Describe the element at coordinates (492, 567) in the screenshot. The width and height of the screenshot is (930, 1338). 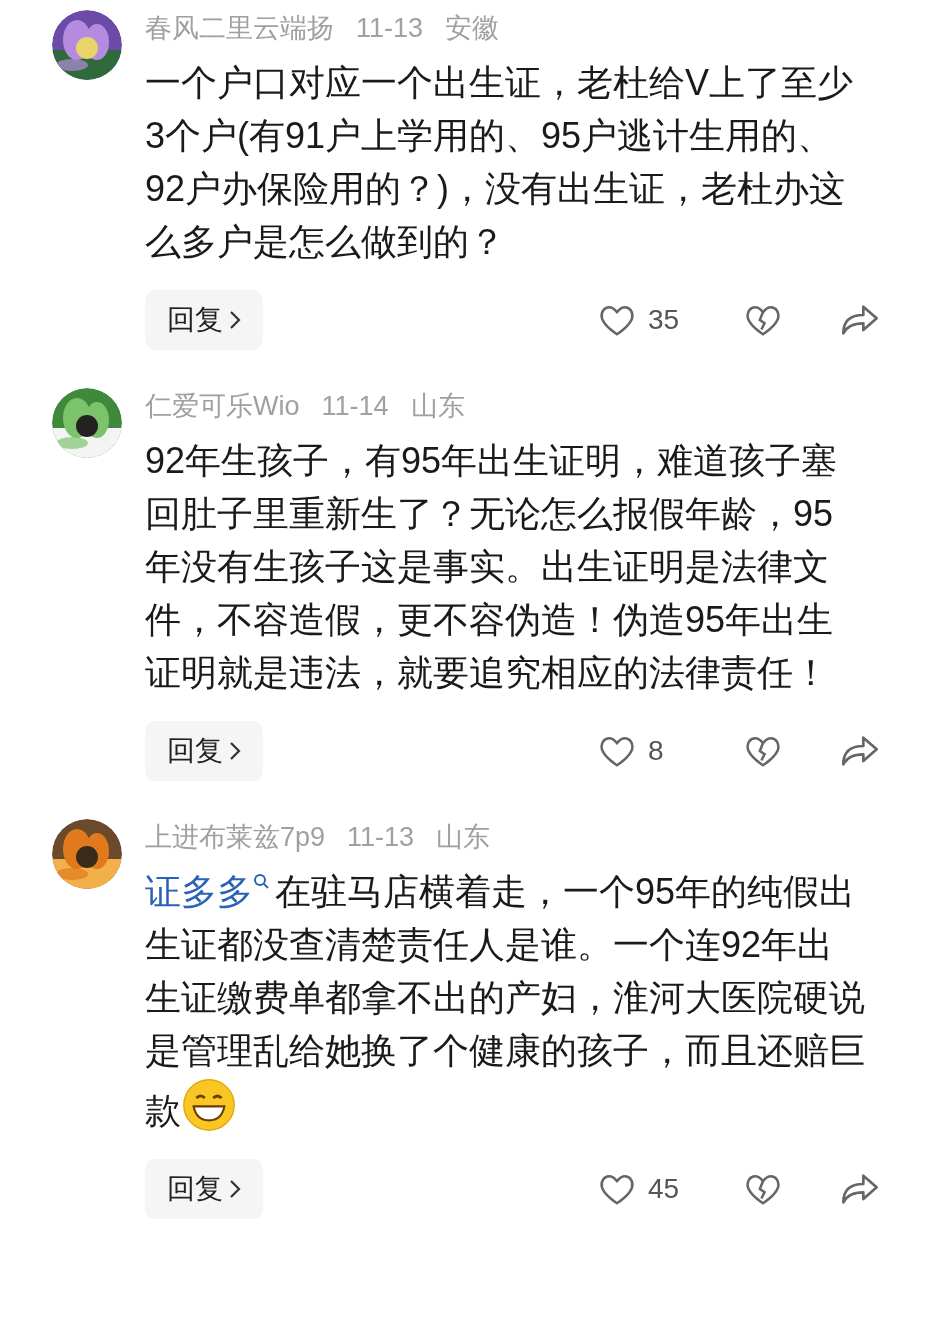
I see `comment-text: 92年生孩子，有95年出生证明，难道孩子塞回肚子里重新生了？无论怎么报假年龄，95年没有生孩子这是事实。出生证明是法律文件，不容造假，更不容伪造！伪造95年出生证明就是违法，就要追究相应的法律责任！` at that location.